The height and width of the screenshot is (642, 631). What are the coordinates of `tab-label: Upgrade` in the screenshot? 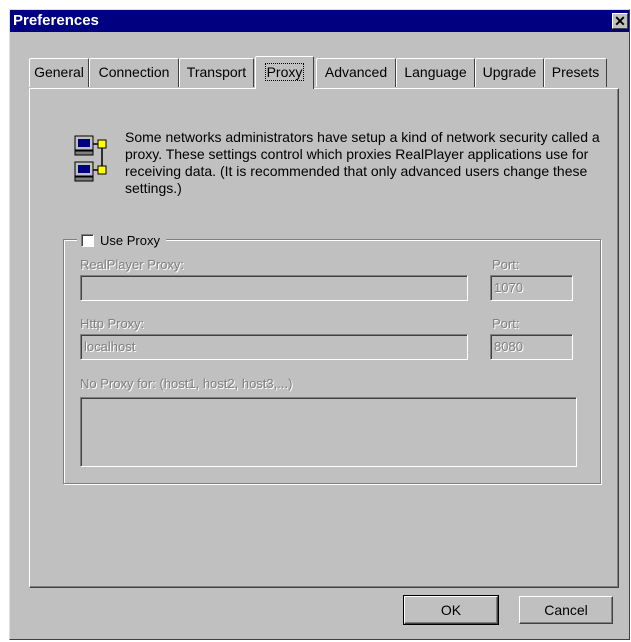 It's located at (509, 72).